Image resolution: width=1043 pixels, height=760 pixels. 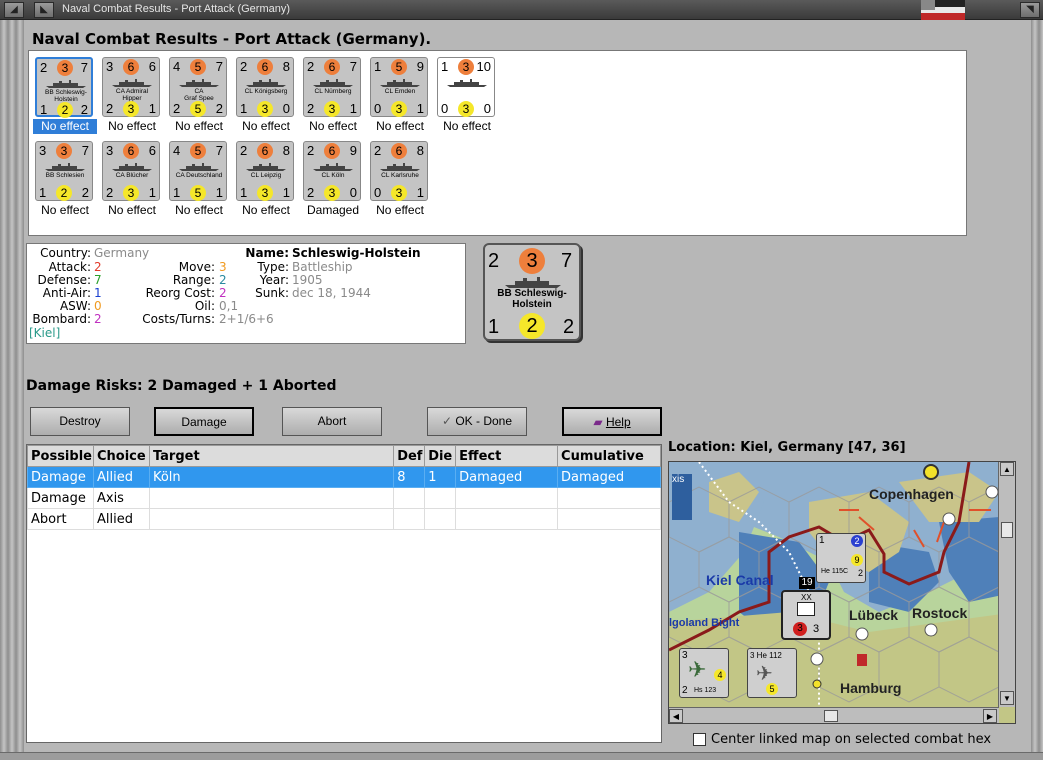 I want to click on ok-done-label: OK - Done, so click(x=484, y=421).